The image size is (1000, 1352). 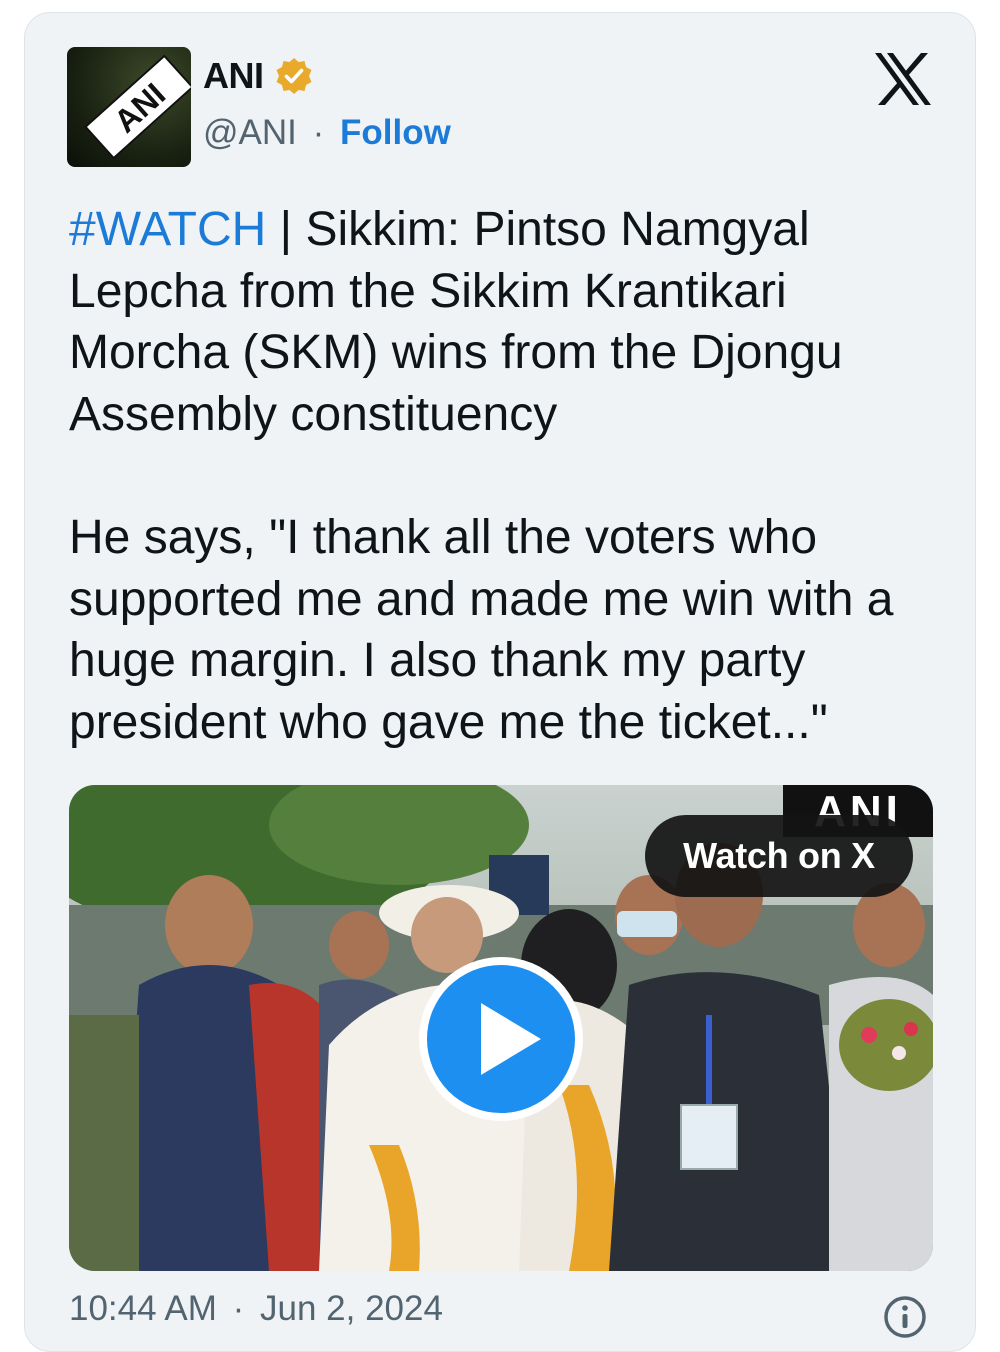 I want to click on tweet-timestamp: 10:44 AM · Jun 2, 2024, so click(x=256, y=1309).